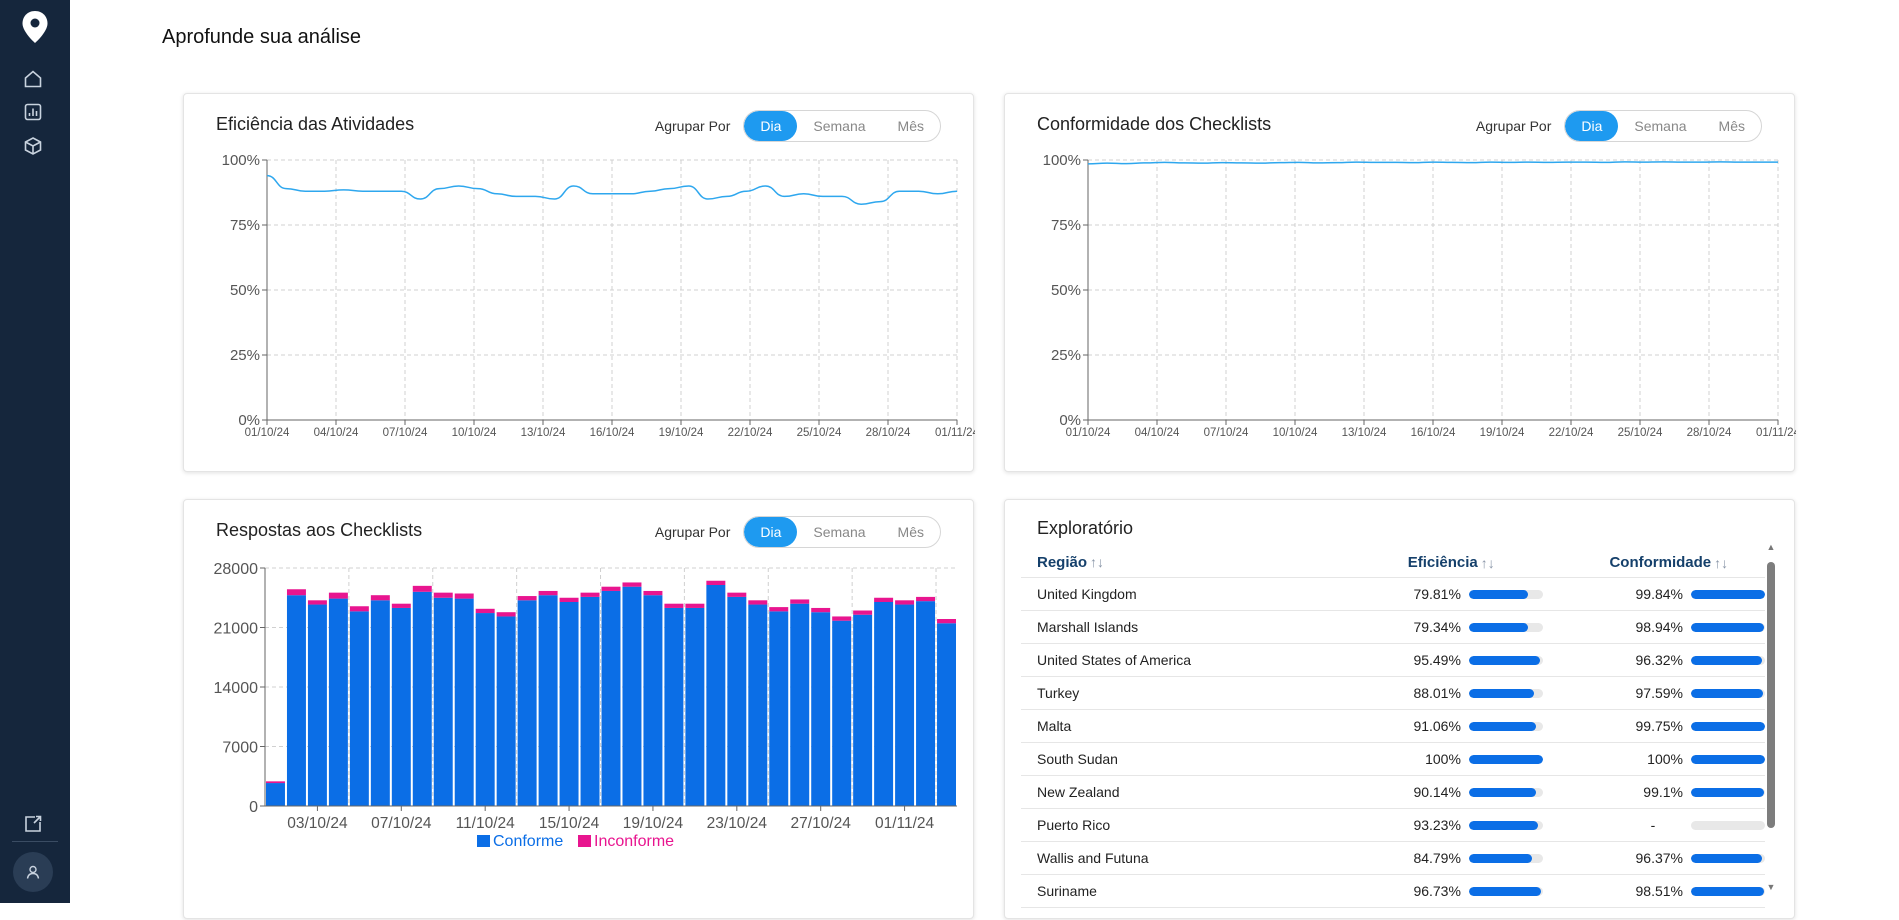 The height and width of the screenshot is (920, 1899). Describe the element at coordinates (1437, 627) in the screenshot. I see `efficiency-value: 79.34%` at that location.